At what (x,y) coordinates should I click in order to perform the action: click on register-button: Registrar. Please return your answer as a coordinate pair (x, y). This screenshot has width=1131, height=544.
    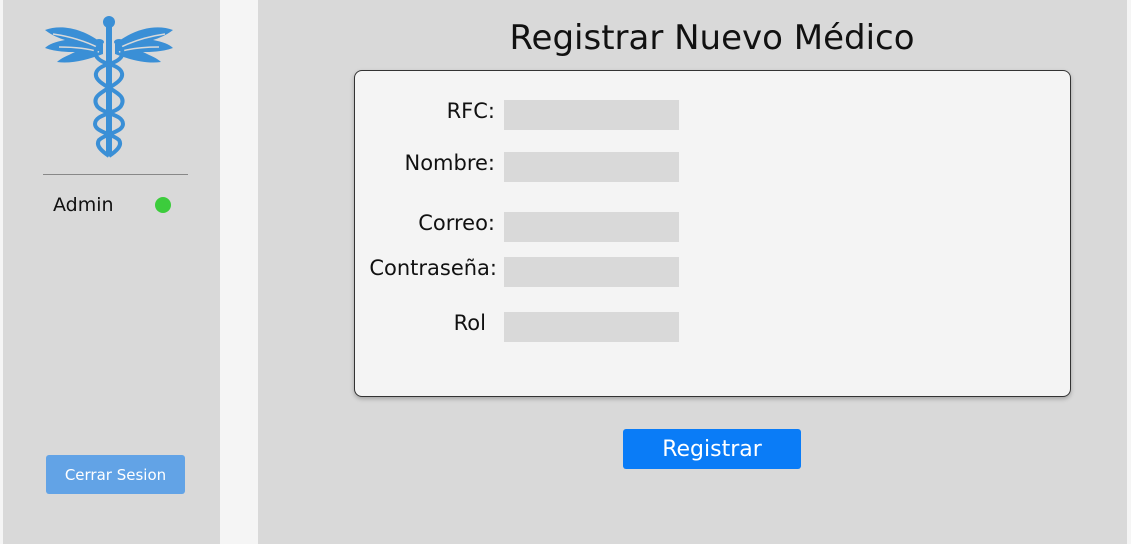
    Looking at the image, I should click on (712, 449).